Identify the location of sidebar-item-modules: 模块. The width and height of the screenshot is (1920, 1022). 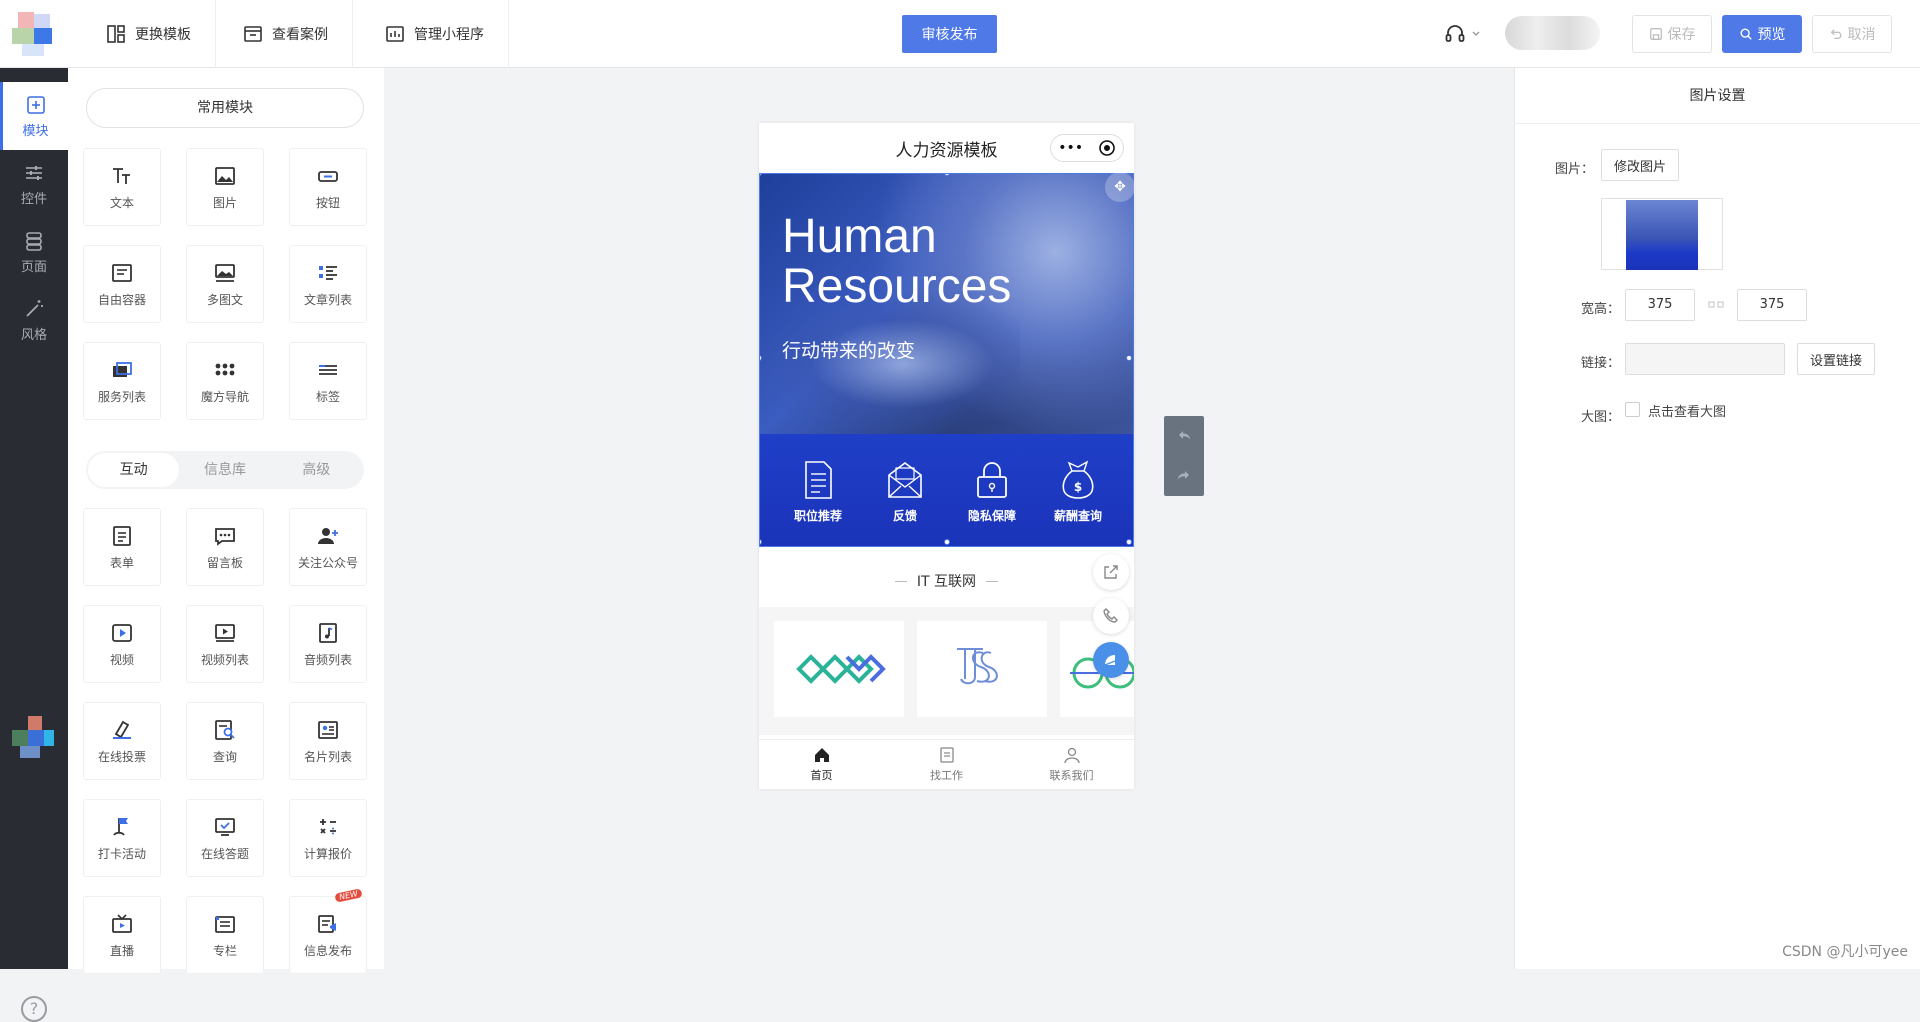
(34, 116).